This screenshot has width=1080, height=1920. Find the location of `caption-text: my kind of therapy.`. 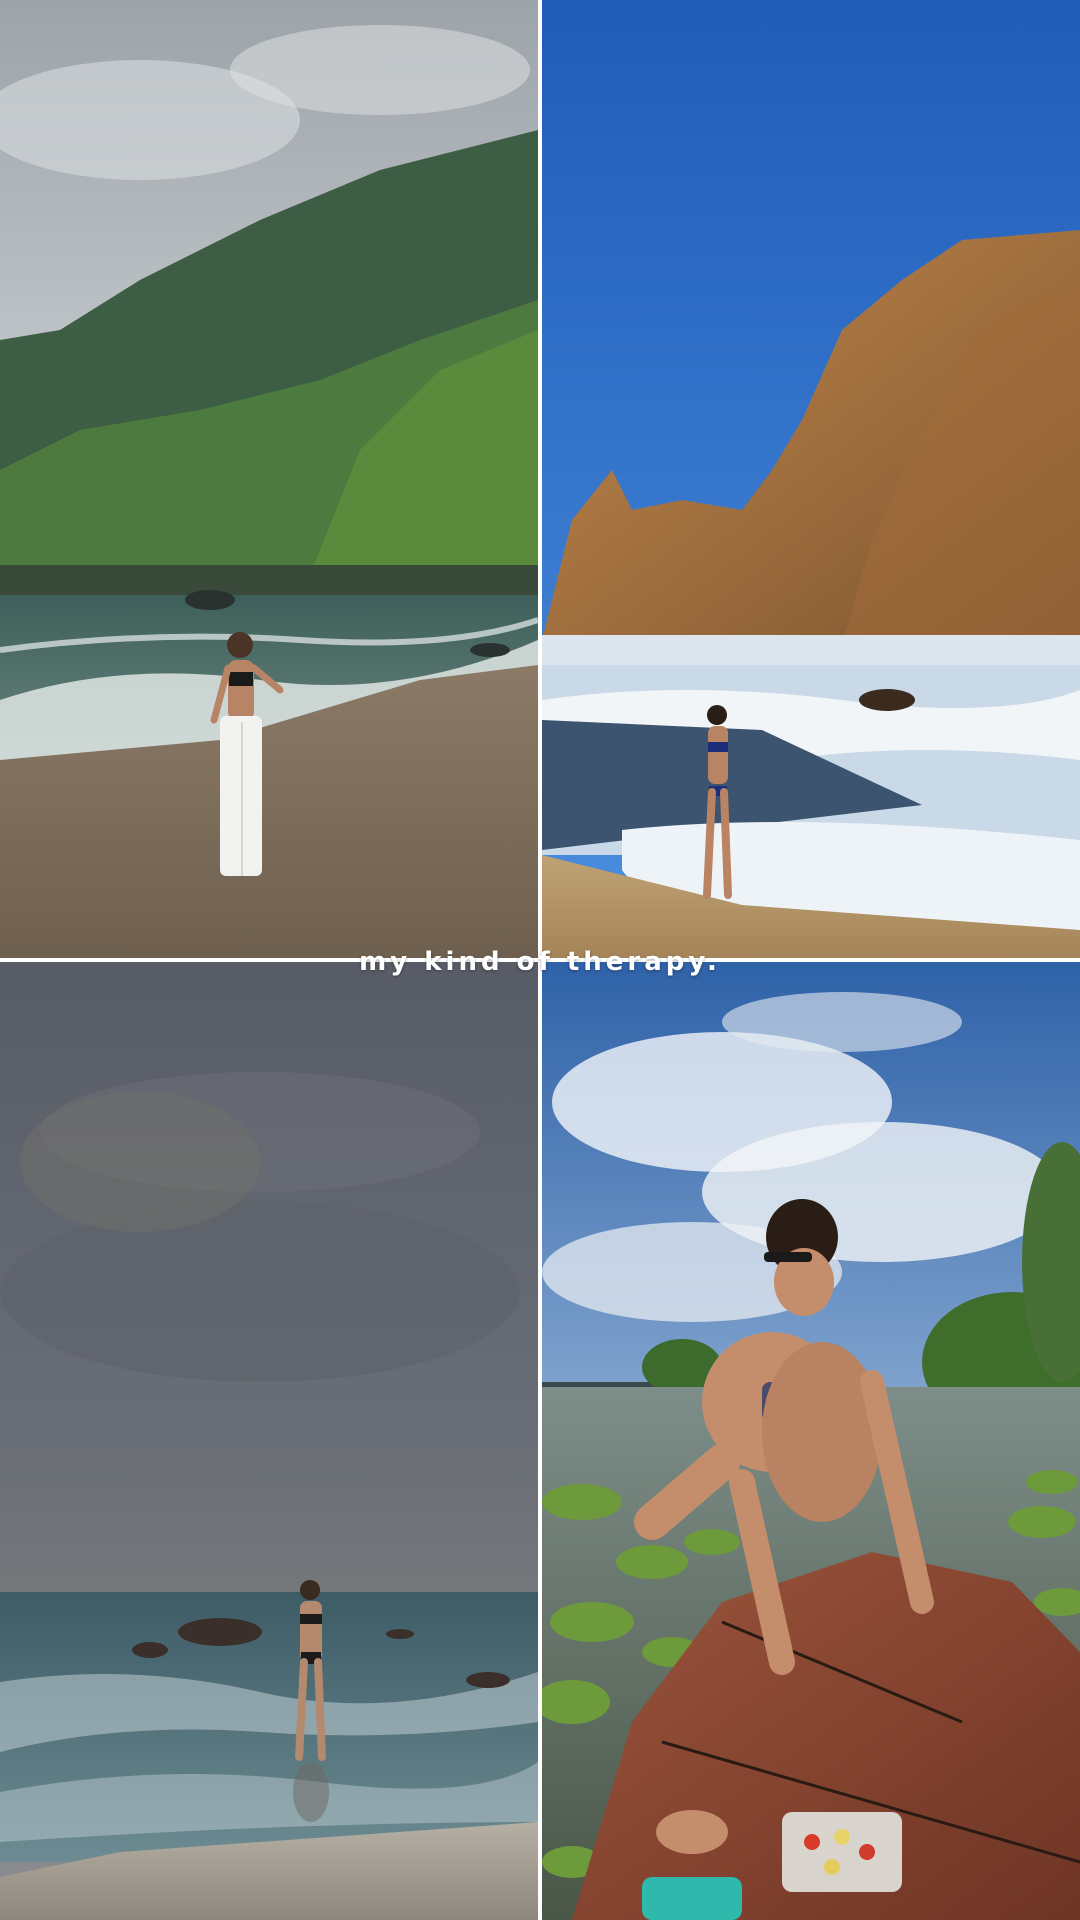

caption-text: my kind of therapy. is located at coordinates (540, 962).